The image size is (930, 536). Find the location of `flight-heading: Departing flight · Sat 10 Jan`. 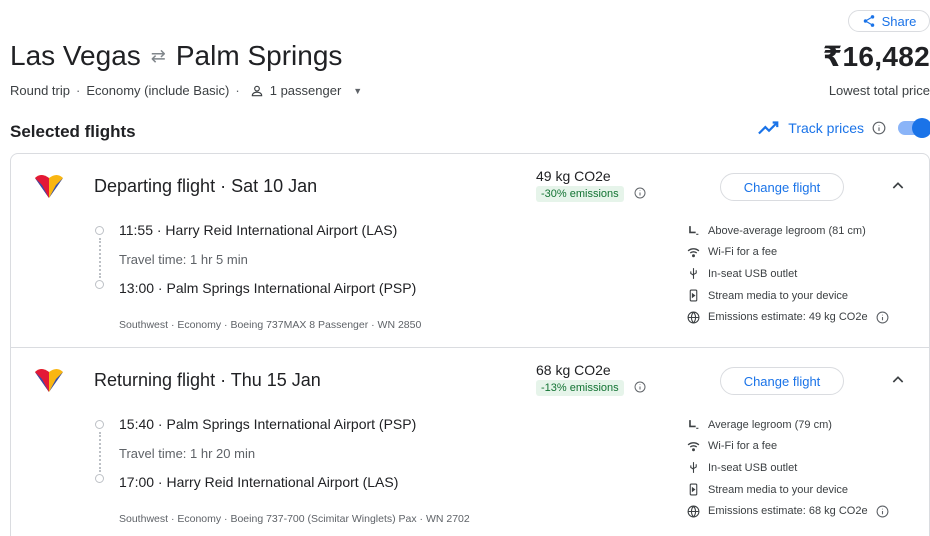

flight-heading: Departing flight · Sat 10 Jan is located at coordinates (206, 186).